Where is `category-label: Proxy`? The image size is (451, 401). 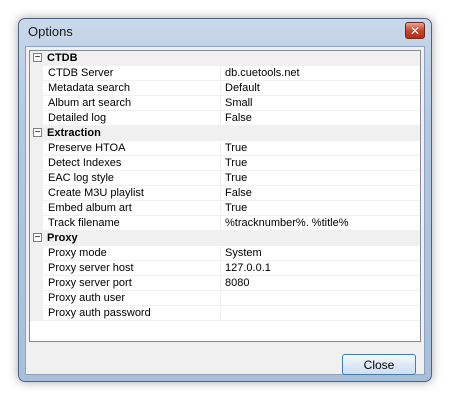 category-label: Proxy is located at coordinates (62, 238).